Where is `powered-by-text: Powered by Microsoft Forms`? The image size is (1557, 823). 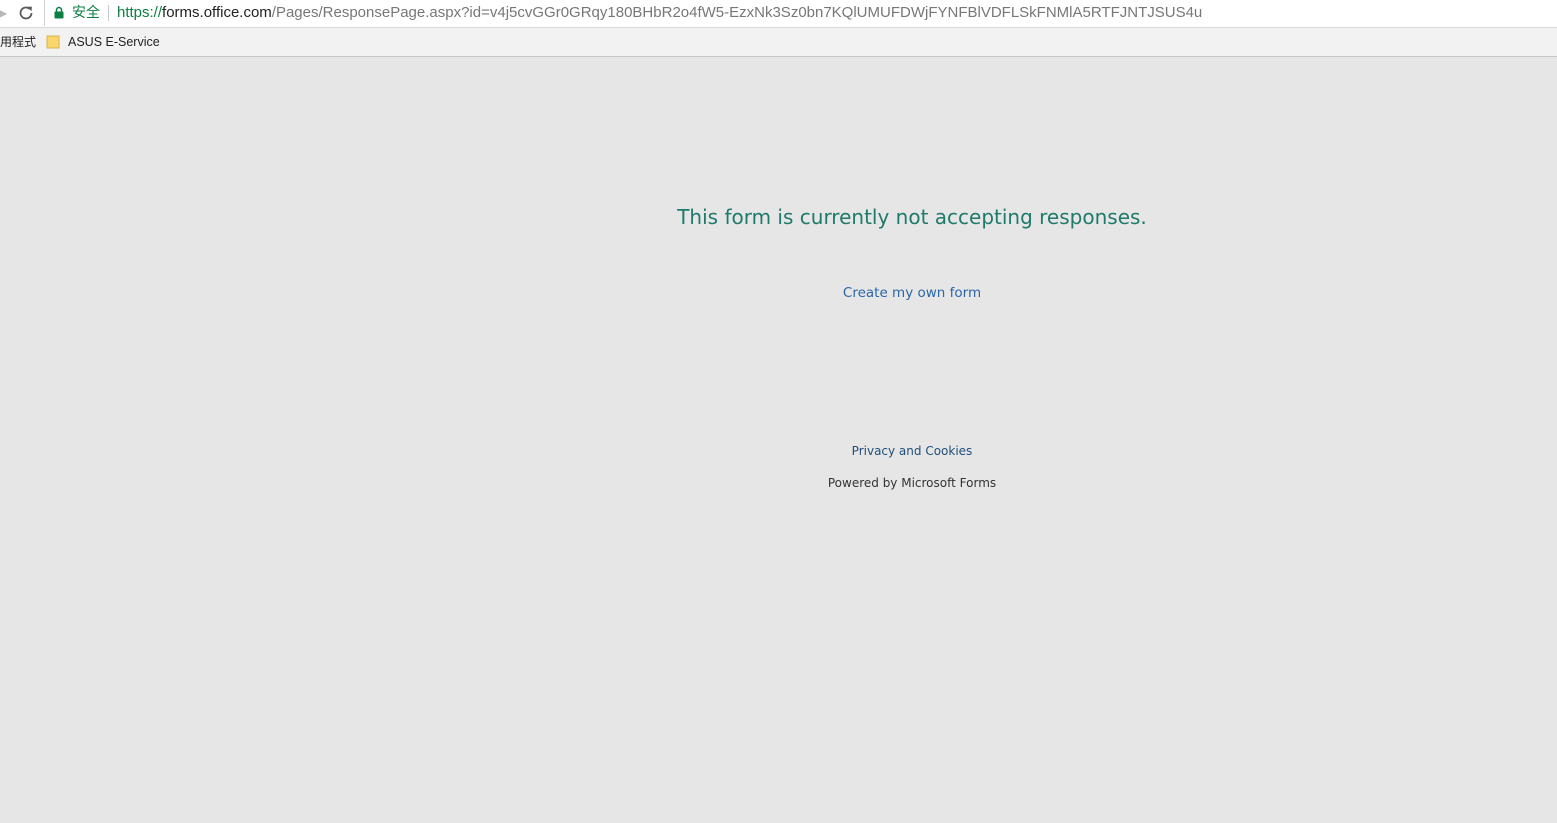
powered-by-text: Powered by Microsoft Forms is located at coordinates (912, 483).